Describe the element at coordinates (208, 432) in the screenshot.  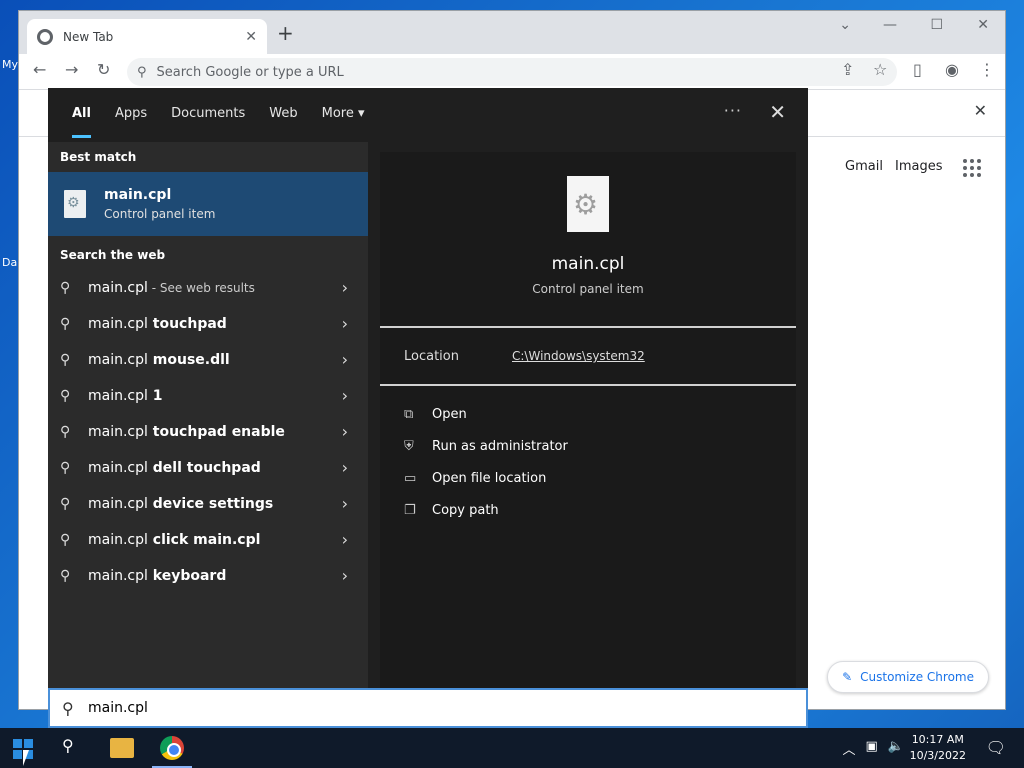
I see `web-result-item: ⚲ main.cpl touchpad enable ›` at that location.